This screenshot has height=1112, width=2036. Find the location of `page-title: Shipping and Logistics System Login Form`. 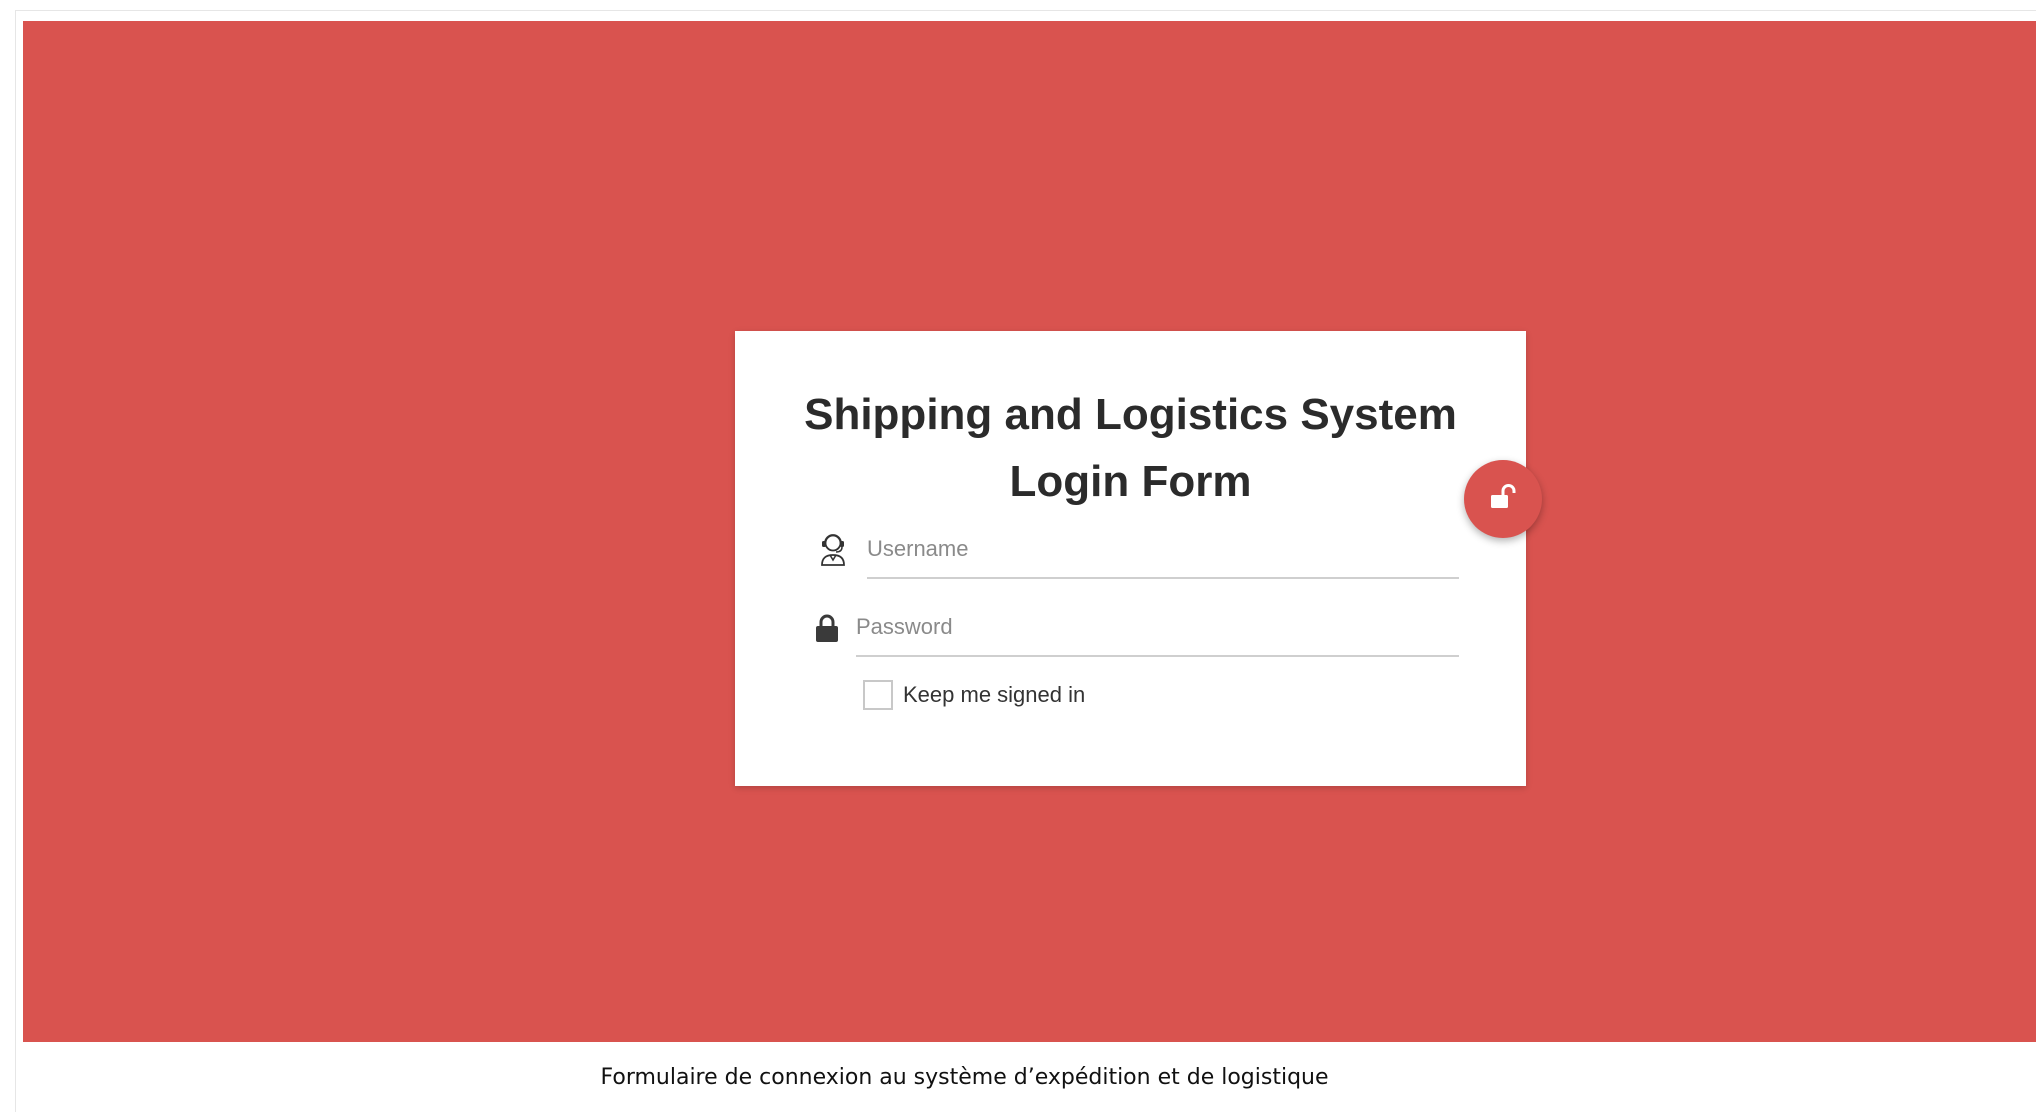

page-title: Shipping and Logistics System Login Form is located at coordinates (1130, 448).